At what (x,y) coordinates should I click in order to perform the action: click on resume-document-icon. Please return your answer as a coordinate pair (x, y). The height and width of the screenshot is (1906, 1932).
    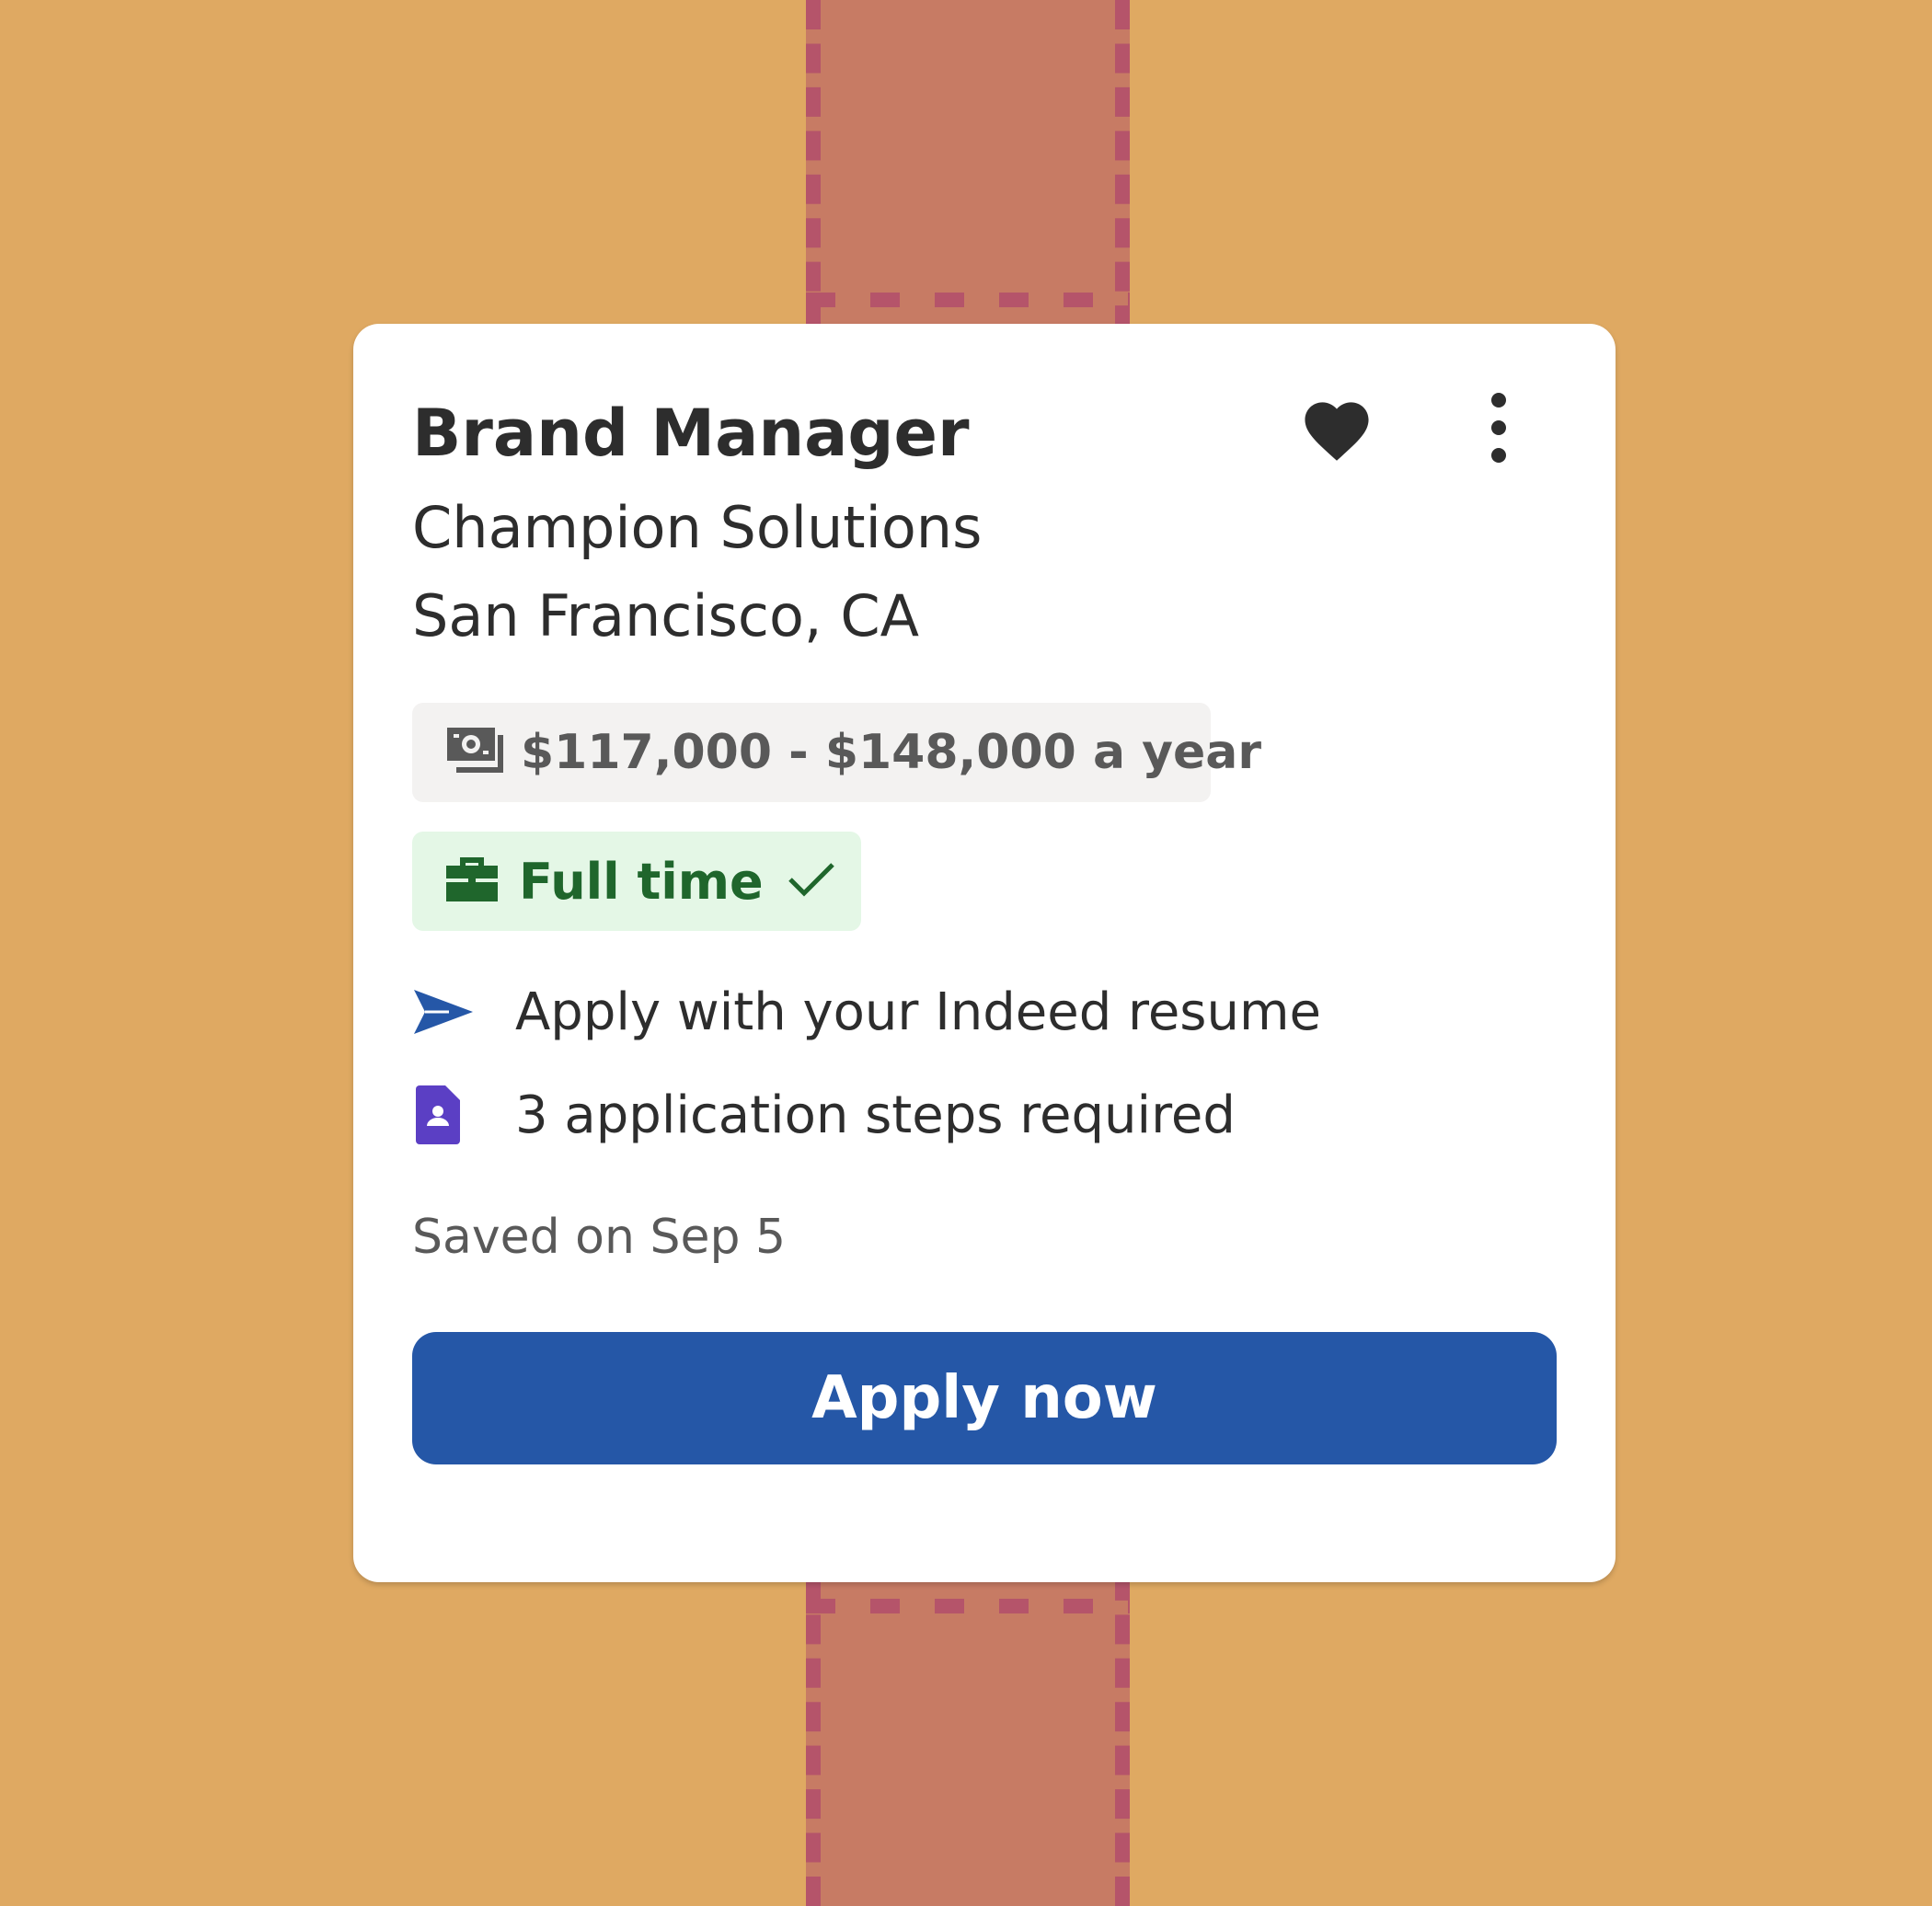
    Looking at the image, I should click on (449, 1115).